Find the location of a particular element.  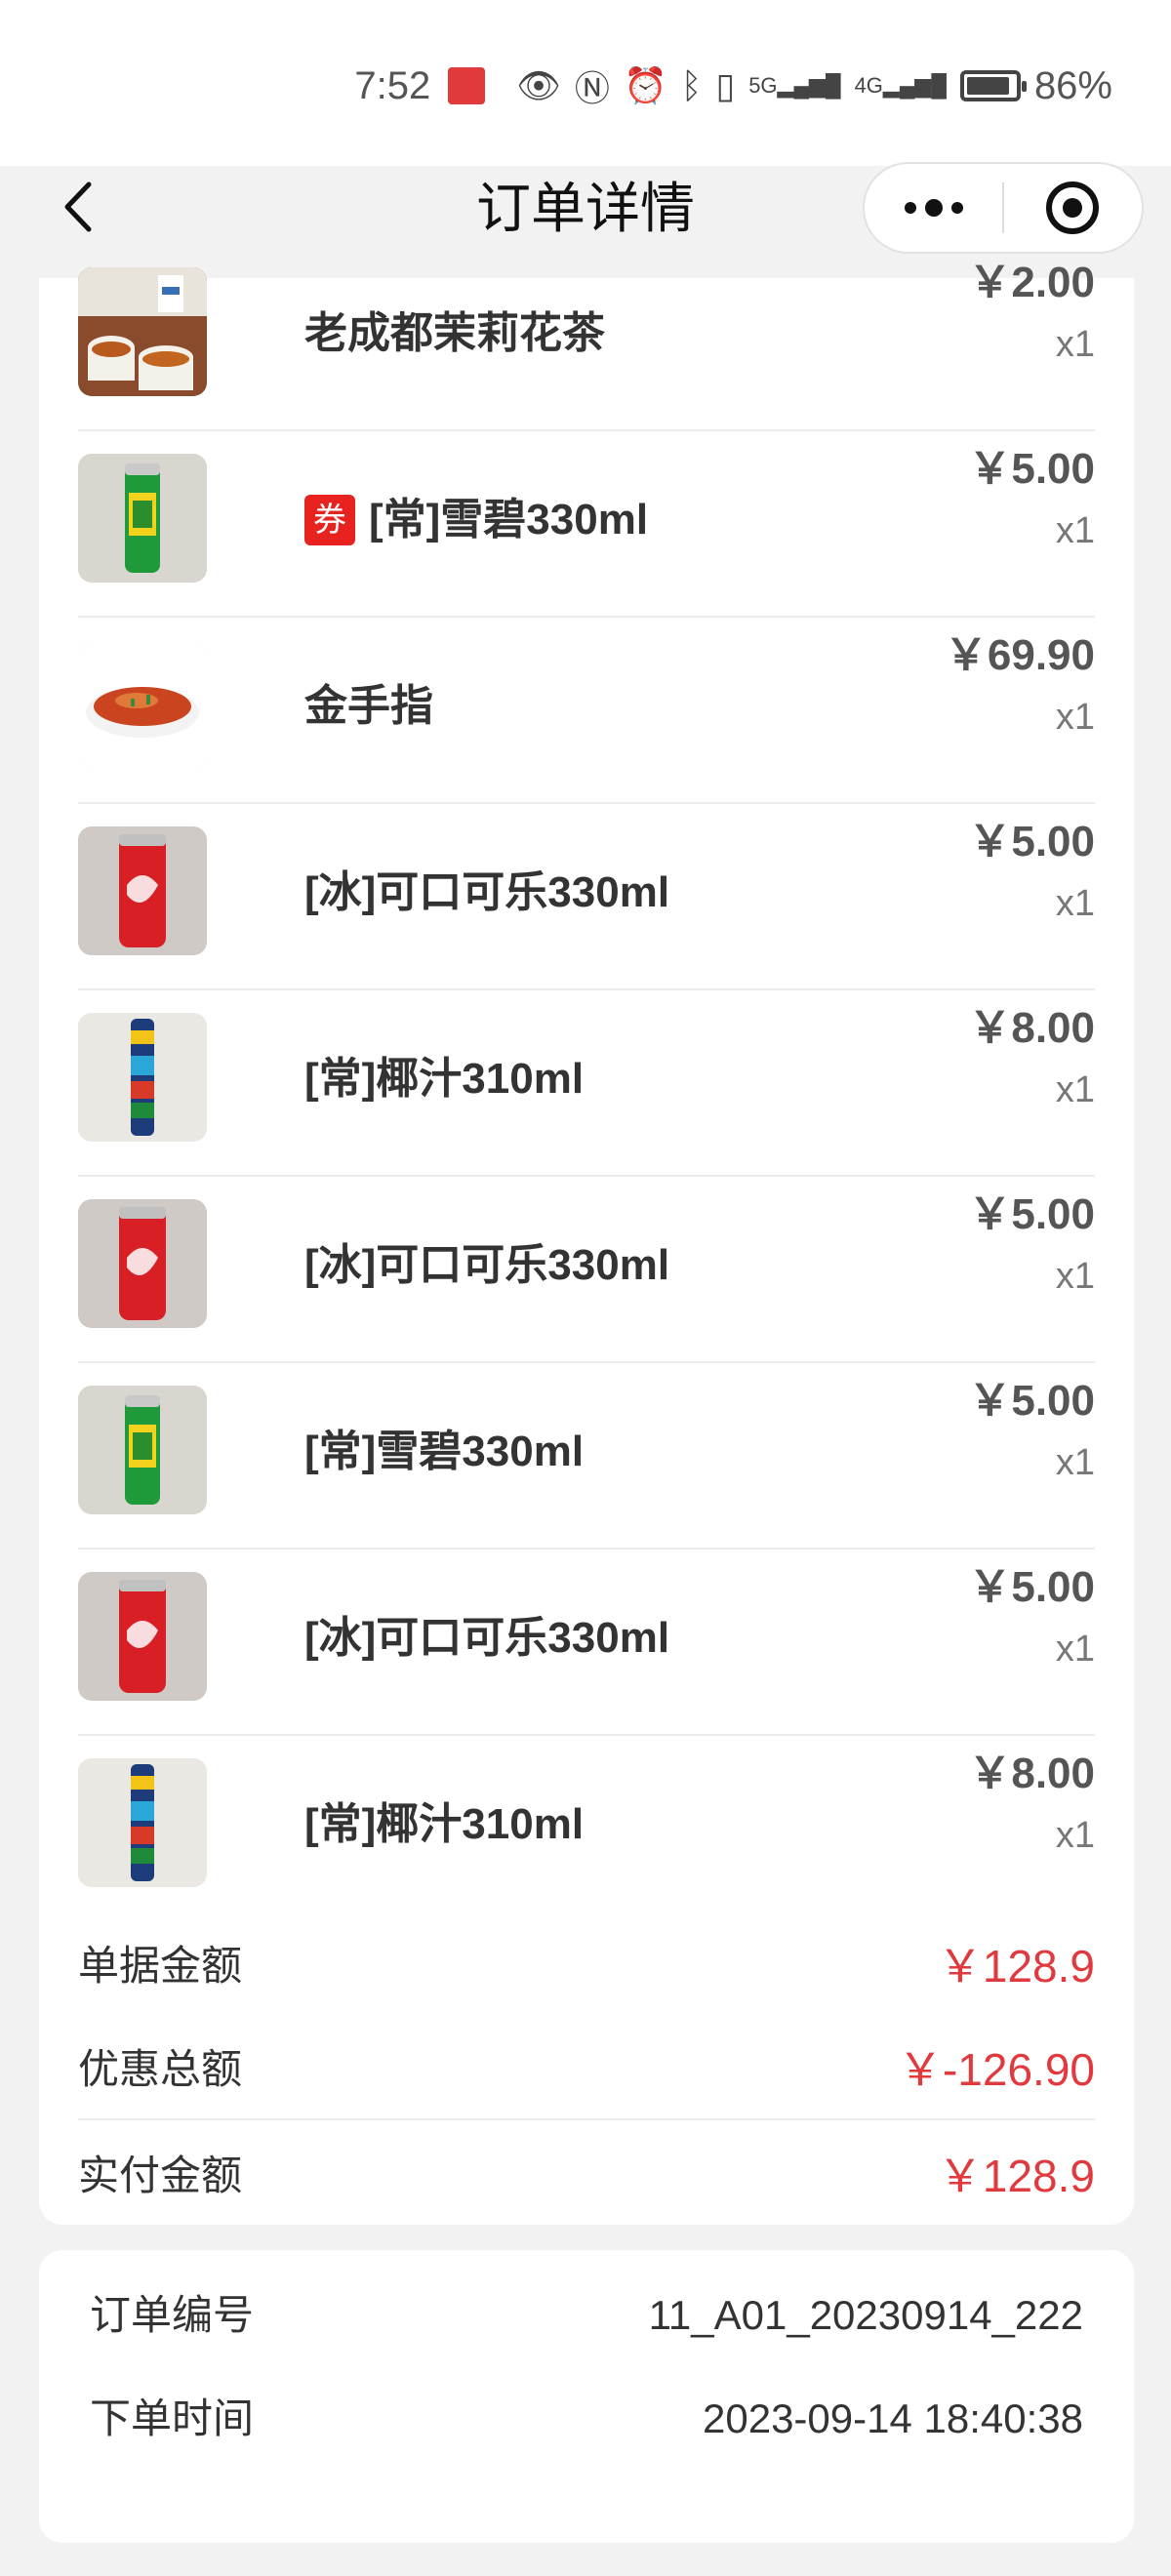

battery-icon is located at coordinates (993, 85).